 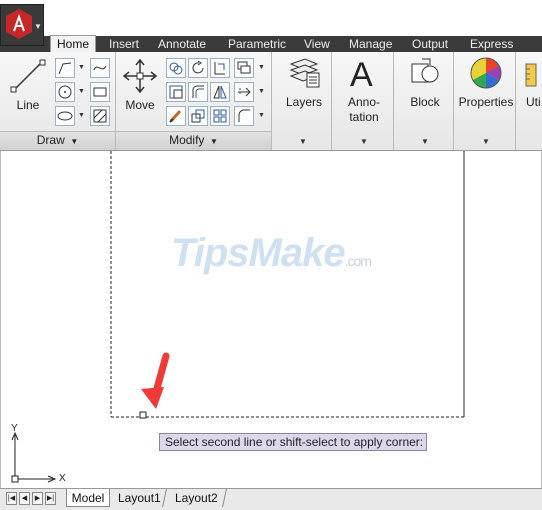 I want to click on explode-button, so click(x=244, y=92).